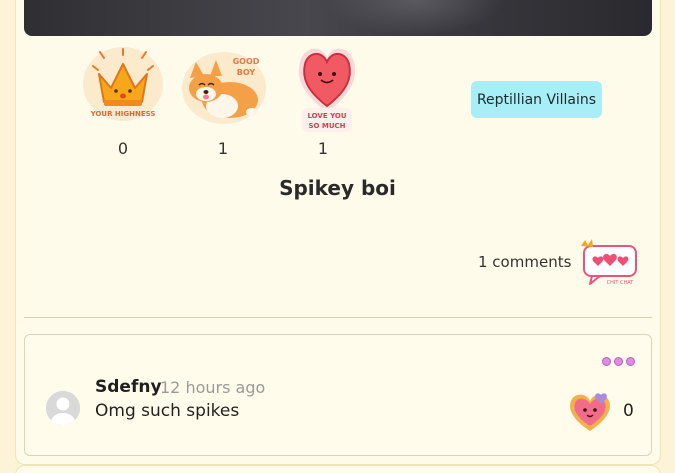 Image resolution: width=675 pixels, height=473 pixels. I want to click on crown-sticker-count: 0, so click(123, 148).